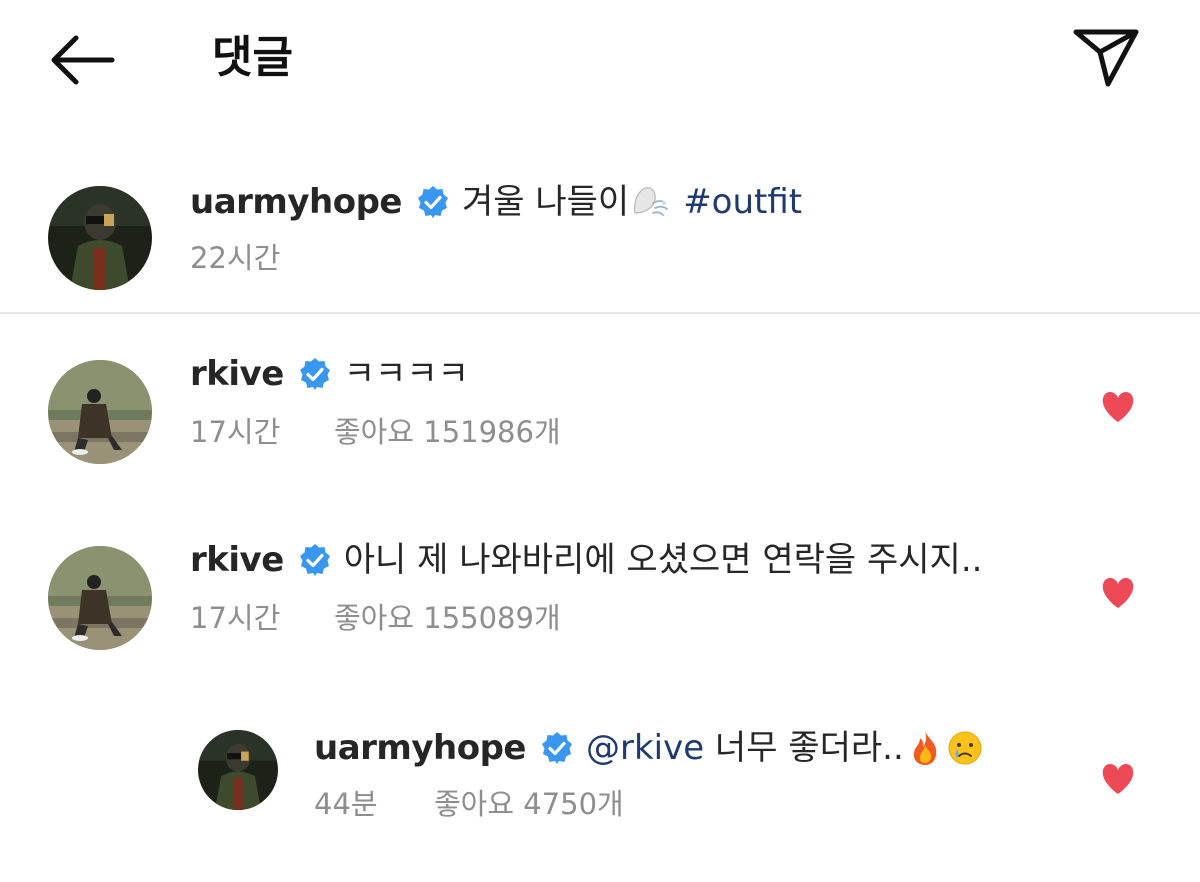 The image size is (1200, 882). What do you see at coordinates (296, 202) in the screenshot?
I see `post-username: uarmyhope` at bounding box center [296, 202].